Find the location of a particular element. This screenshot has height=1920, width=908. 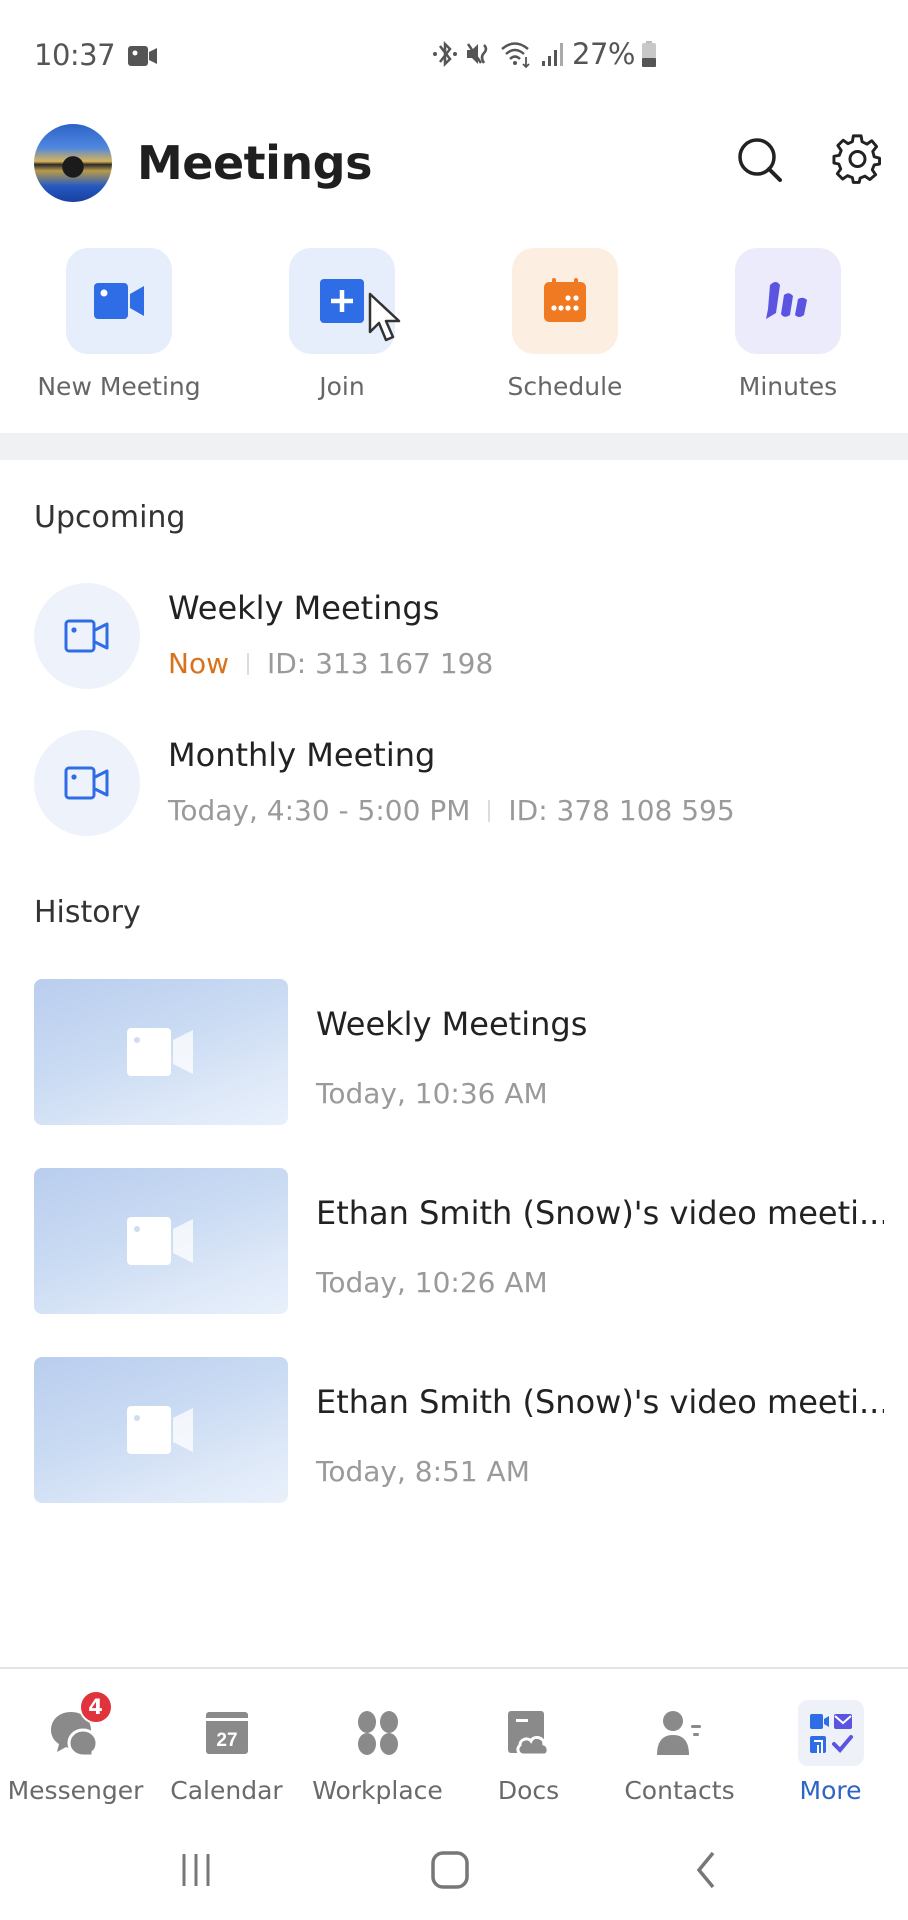

section-separator is located at coordinates (454, 446).